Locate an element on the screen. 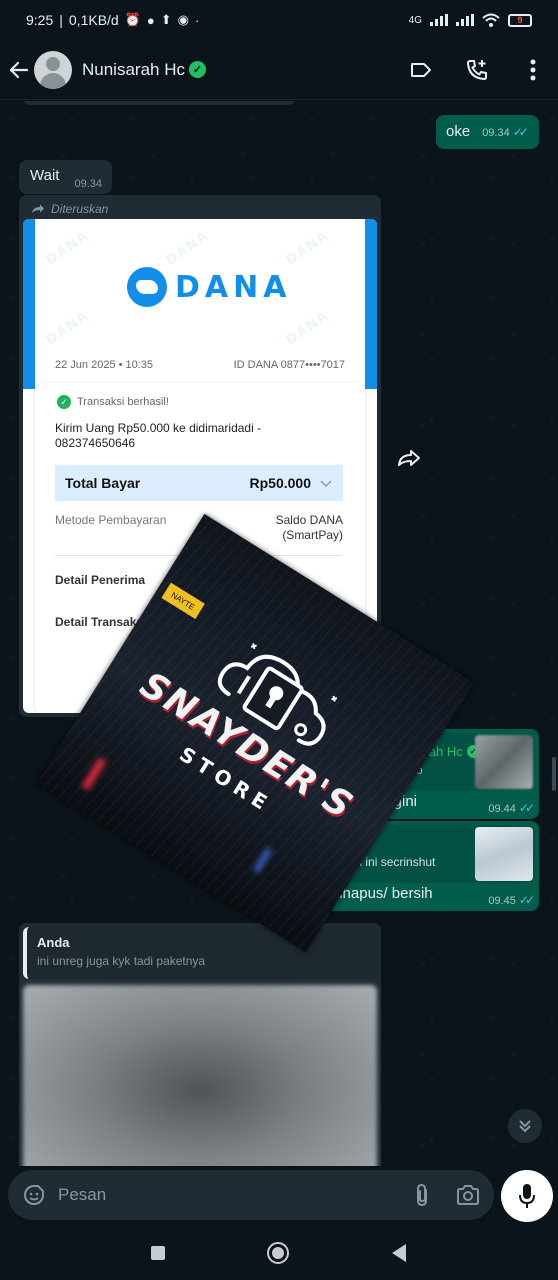 The height and width of the screenshot is (1280, 558). verified-badge-icon: ✓ is located at coordinates (197, 69).